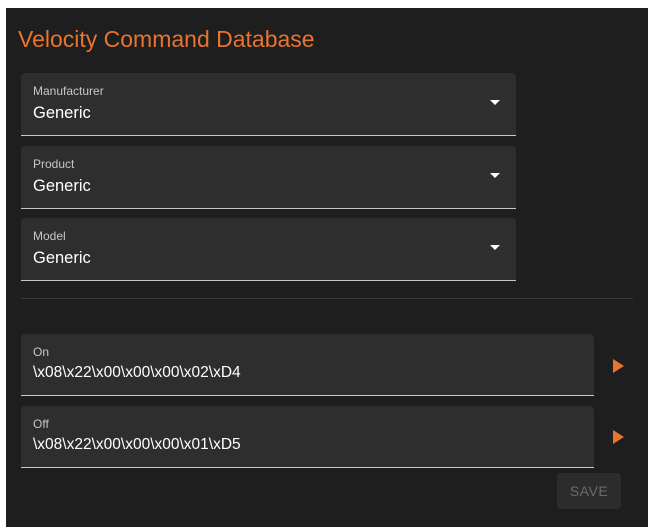 The width and height of the screenshot is (650, 527). What do you see at coordinates (62, 258) in the screenshot?
I see `model-value: Generic` at bounding box center [62, 258].